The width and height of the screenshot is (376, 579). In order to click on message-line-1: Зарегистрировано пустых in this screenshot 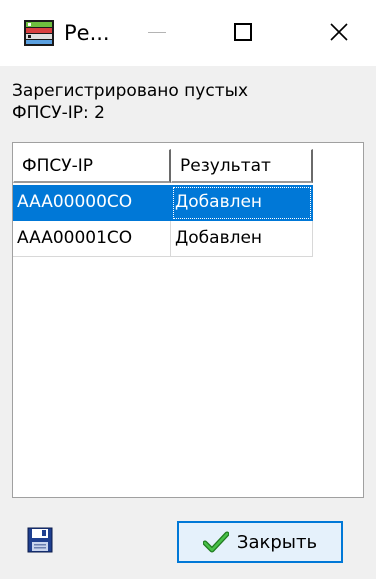, I will do `click(130, 91)`.